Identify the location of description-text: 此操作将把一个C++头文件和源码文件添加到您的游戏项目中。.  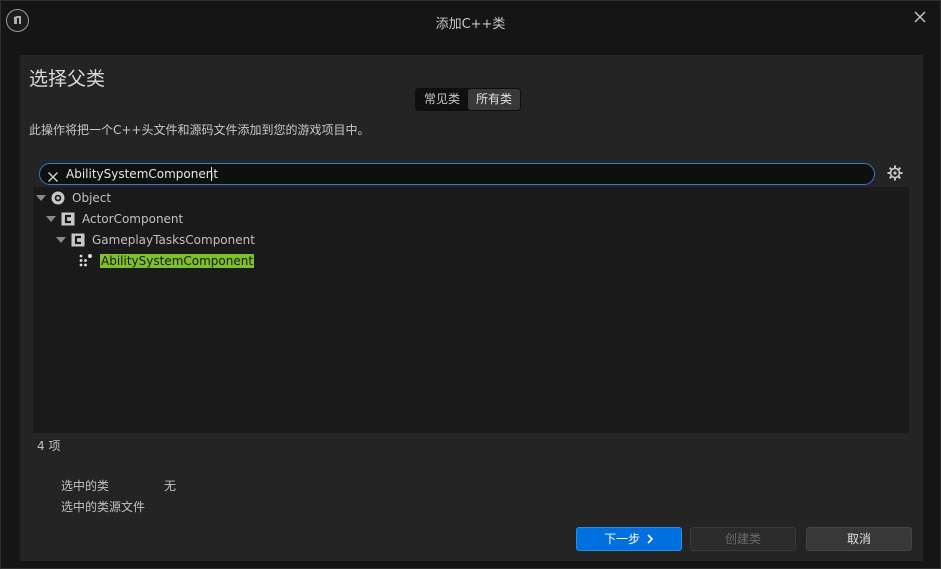
(199, 130).